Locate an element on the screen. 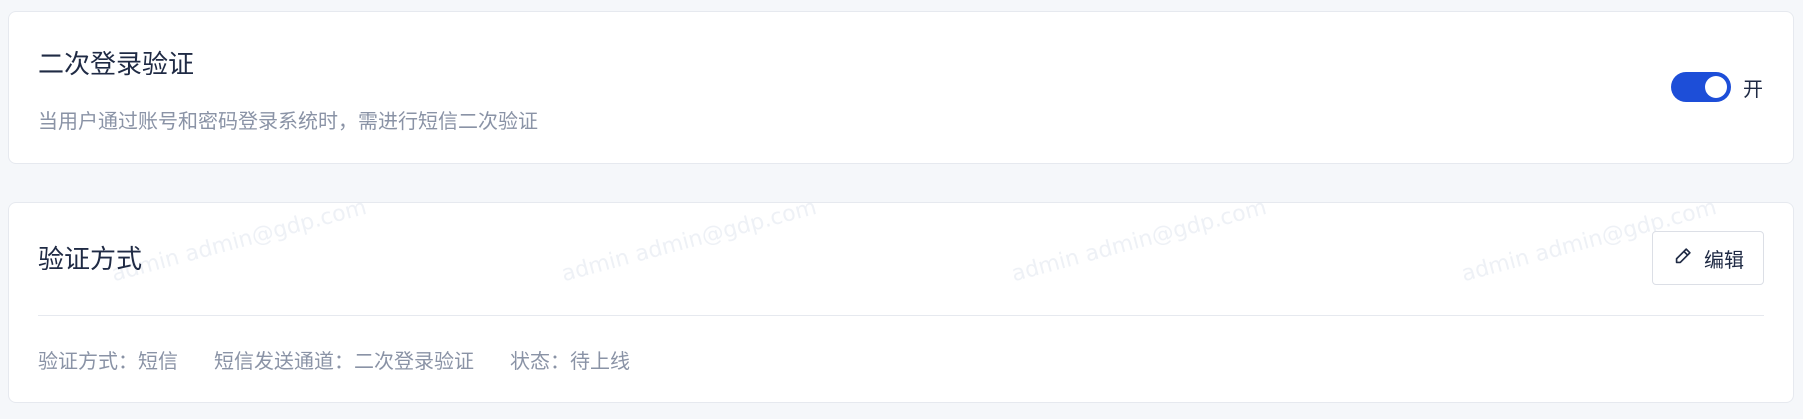 The width and height of the screenshot is (1803, 419). divider is located at coordinates (901, 315).